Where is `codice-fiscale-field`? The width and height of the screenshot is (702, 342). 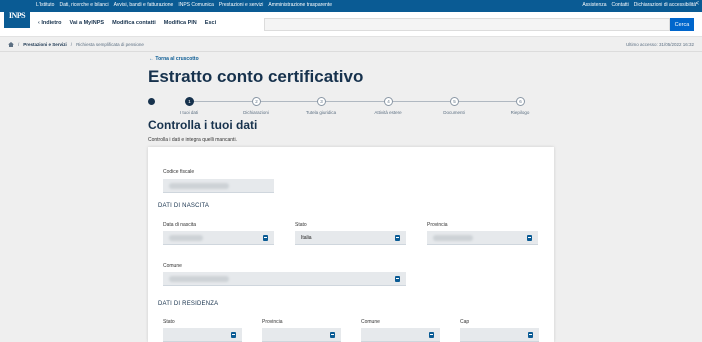 codice-fiscale-field is located at coordinates (218, 186).